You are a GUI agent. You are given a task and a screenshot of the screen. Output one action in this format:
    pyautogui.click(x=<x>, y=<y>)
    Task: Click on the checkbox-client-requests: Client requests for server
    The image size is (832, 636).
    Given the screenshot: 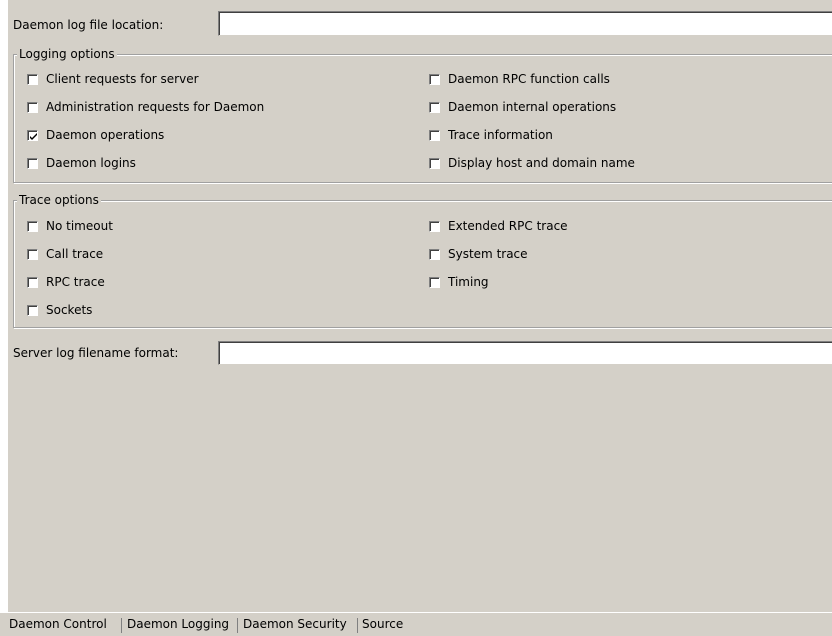 What is the action you would take?
    pyautogui.click(x=113, y=79)
    